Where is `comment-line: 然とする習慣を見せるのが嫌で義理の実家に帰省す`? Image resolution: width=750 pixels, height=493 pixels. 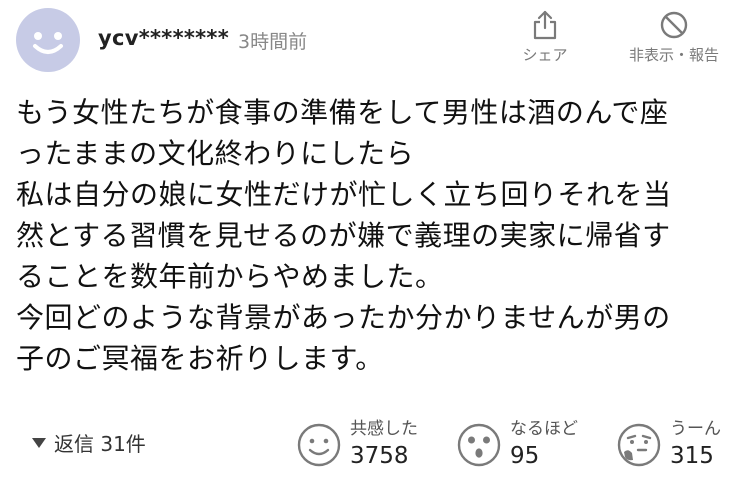
comment-line: 然とする習慣を見せるのが嫌で義理の実家に帰省す is located at coordinates (343, 235).